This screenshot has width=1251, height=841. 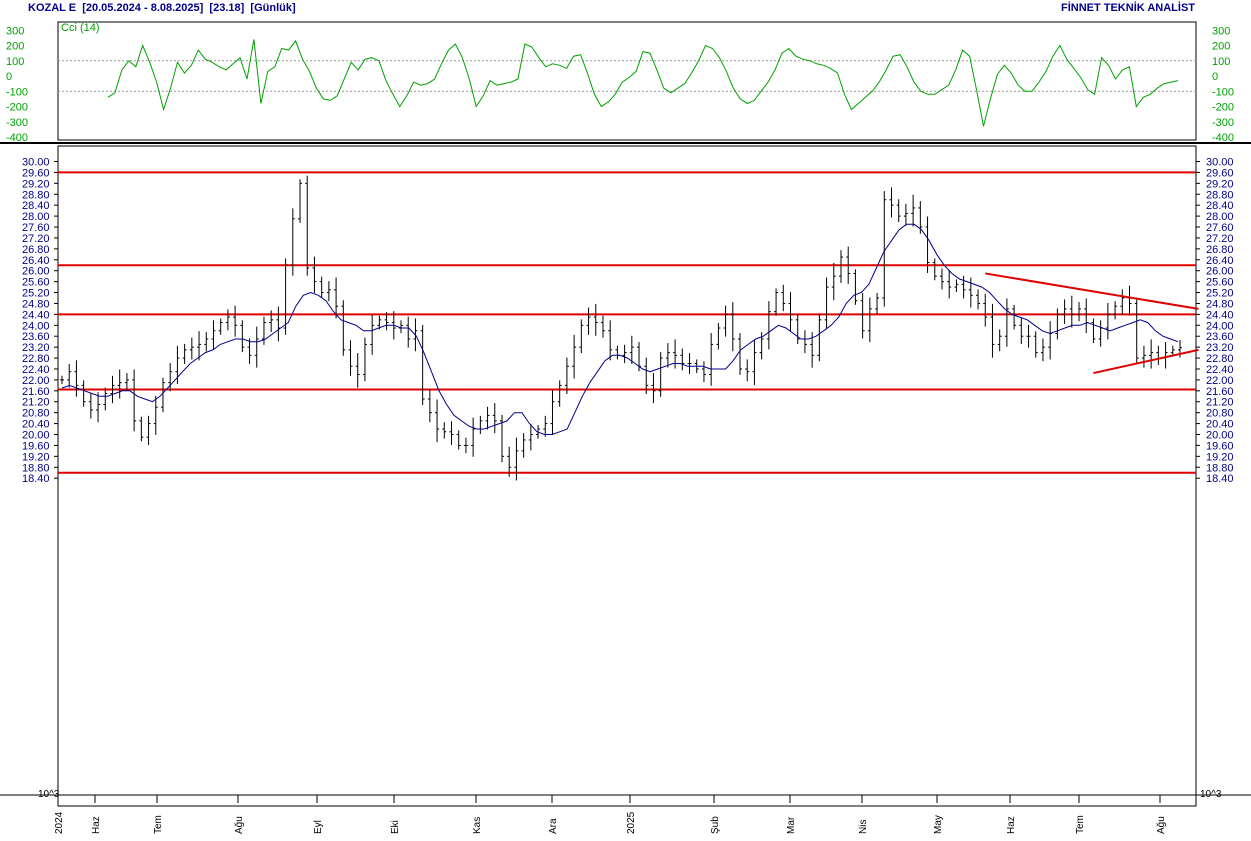 I want to click on xaxis-tick-label: Mar, so click(x=791, y=825).